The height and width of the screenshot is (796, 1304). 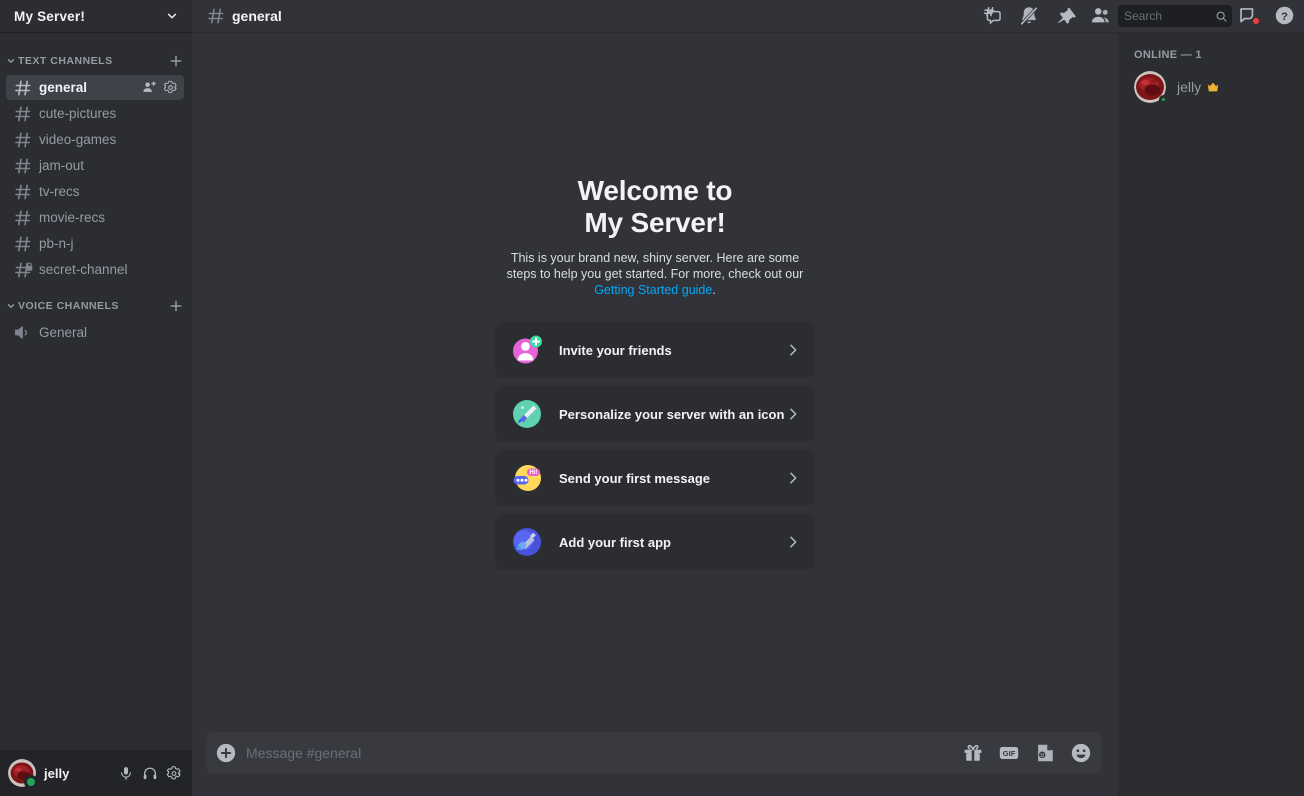 I want to click on sidebar-channel-cute-pictures: cute-pictures, so click(x=95, y=113).